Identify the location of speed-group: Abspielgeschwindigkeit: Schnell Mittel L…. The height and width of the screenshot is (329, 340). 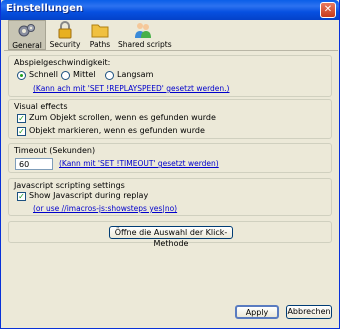
(170, 76).